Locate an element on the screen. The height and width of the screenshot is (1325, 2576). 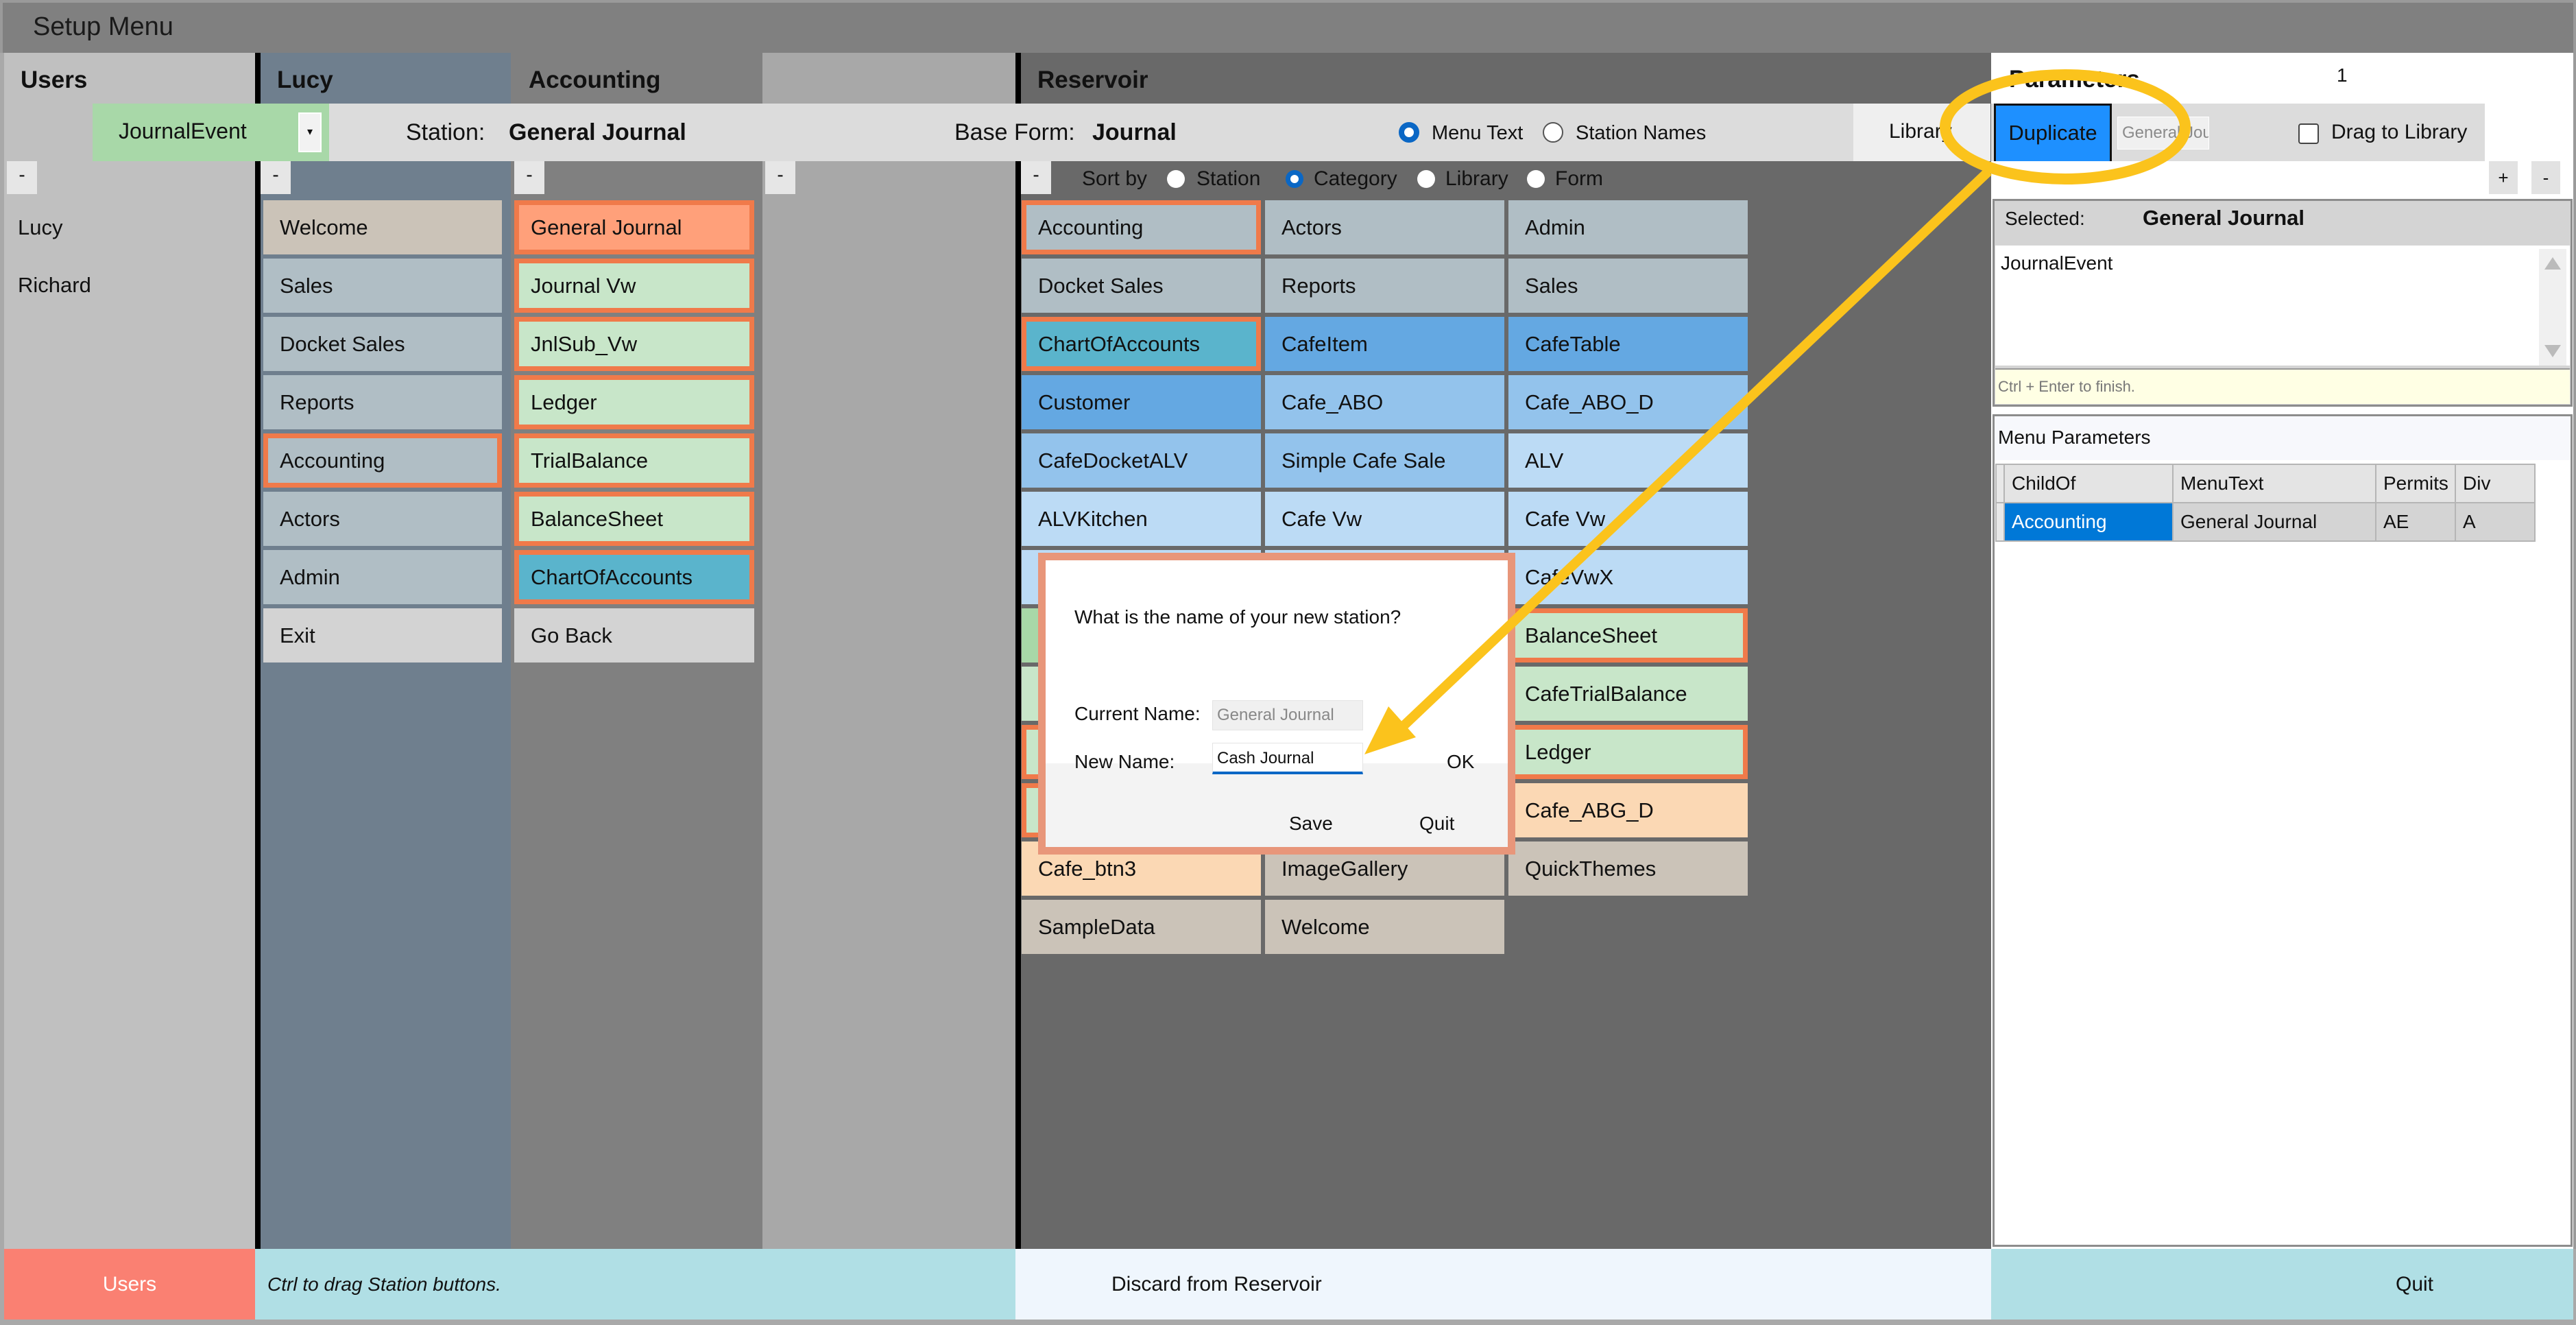
cell-menutext: General Journal is located at coordinates (2274, 522).